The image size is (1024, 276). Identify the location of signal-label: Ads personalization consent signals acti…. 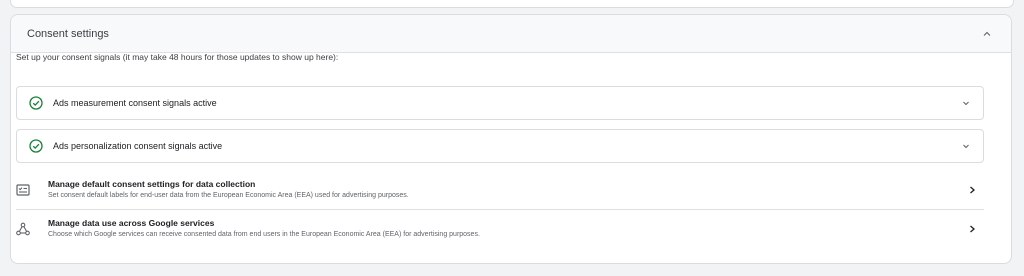
(138, 146).